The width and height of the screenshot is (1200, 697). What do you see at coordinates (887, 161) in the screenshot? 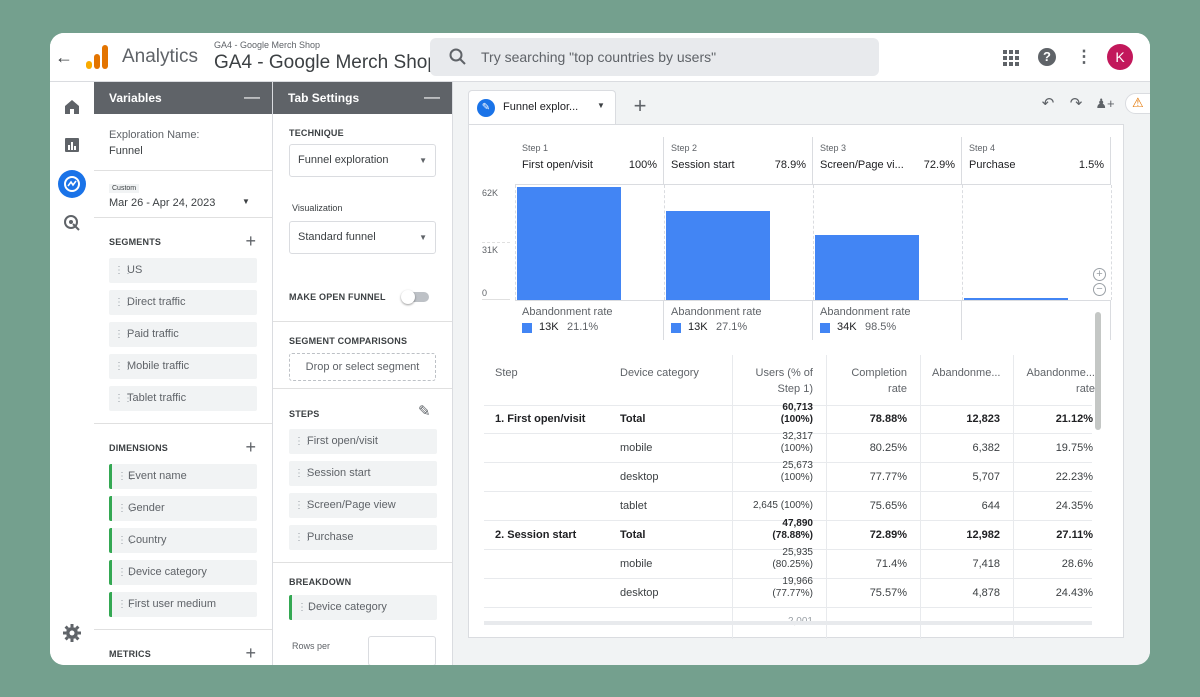
I see `funnel-step-header: Step 3 Screen/Page vi... 72.9%` at bounding box center [887, 161].